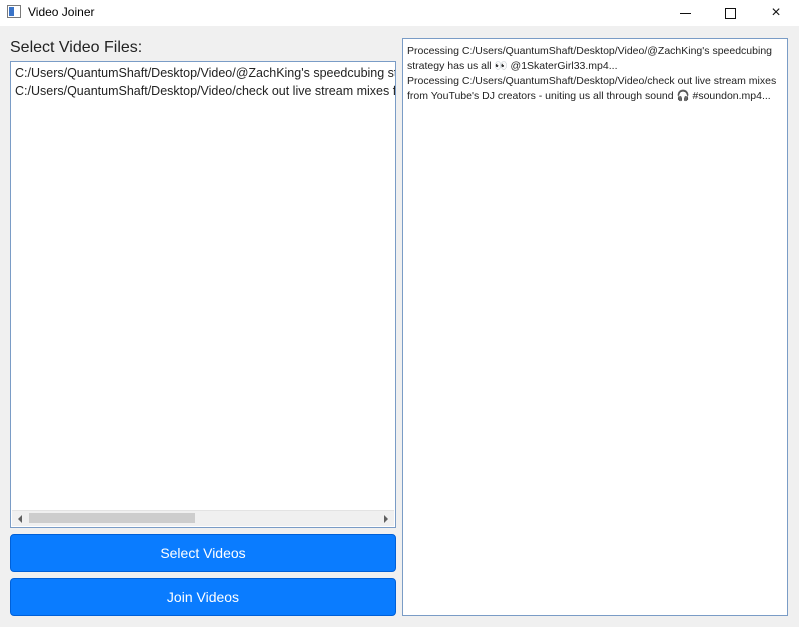 Image resolution: width=799 pixels, height=627 pixels. What do you see at coordinates (203, 553) in the screenshot?
I see `select-videos-button: Select Videos` at bounding box center [203, 553].